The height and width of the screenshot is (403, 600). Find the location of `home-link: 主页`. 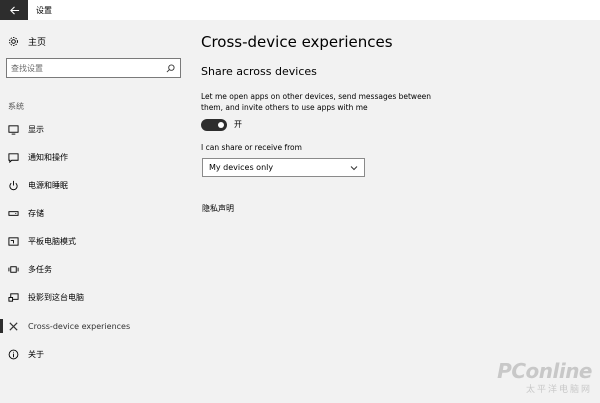

home-link: 主页 is located at coordinates (27, 41).